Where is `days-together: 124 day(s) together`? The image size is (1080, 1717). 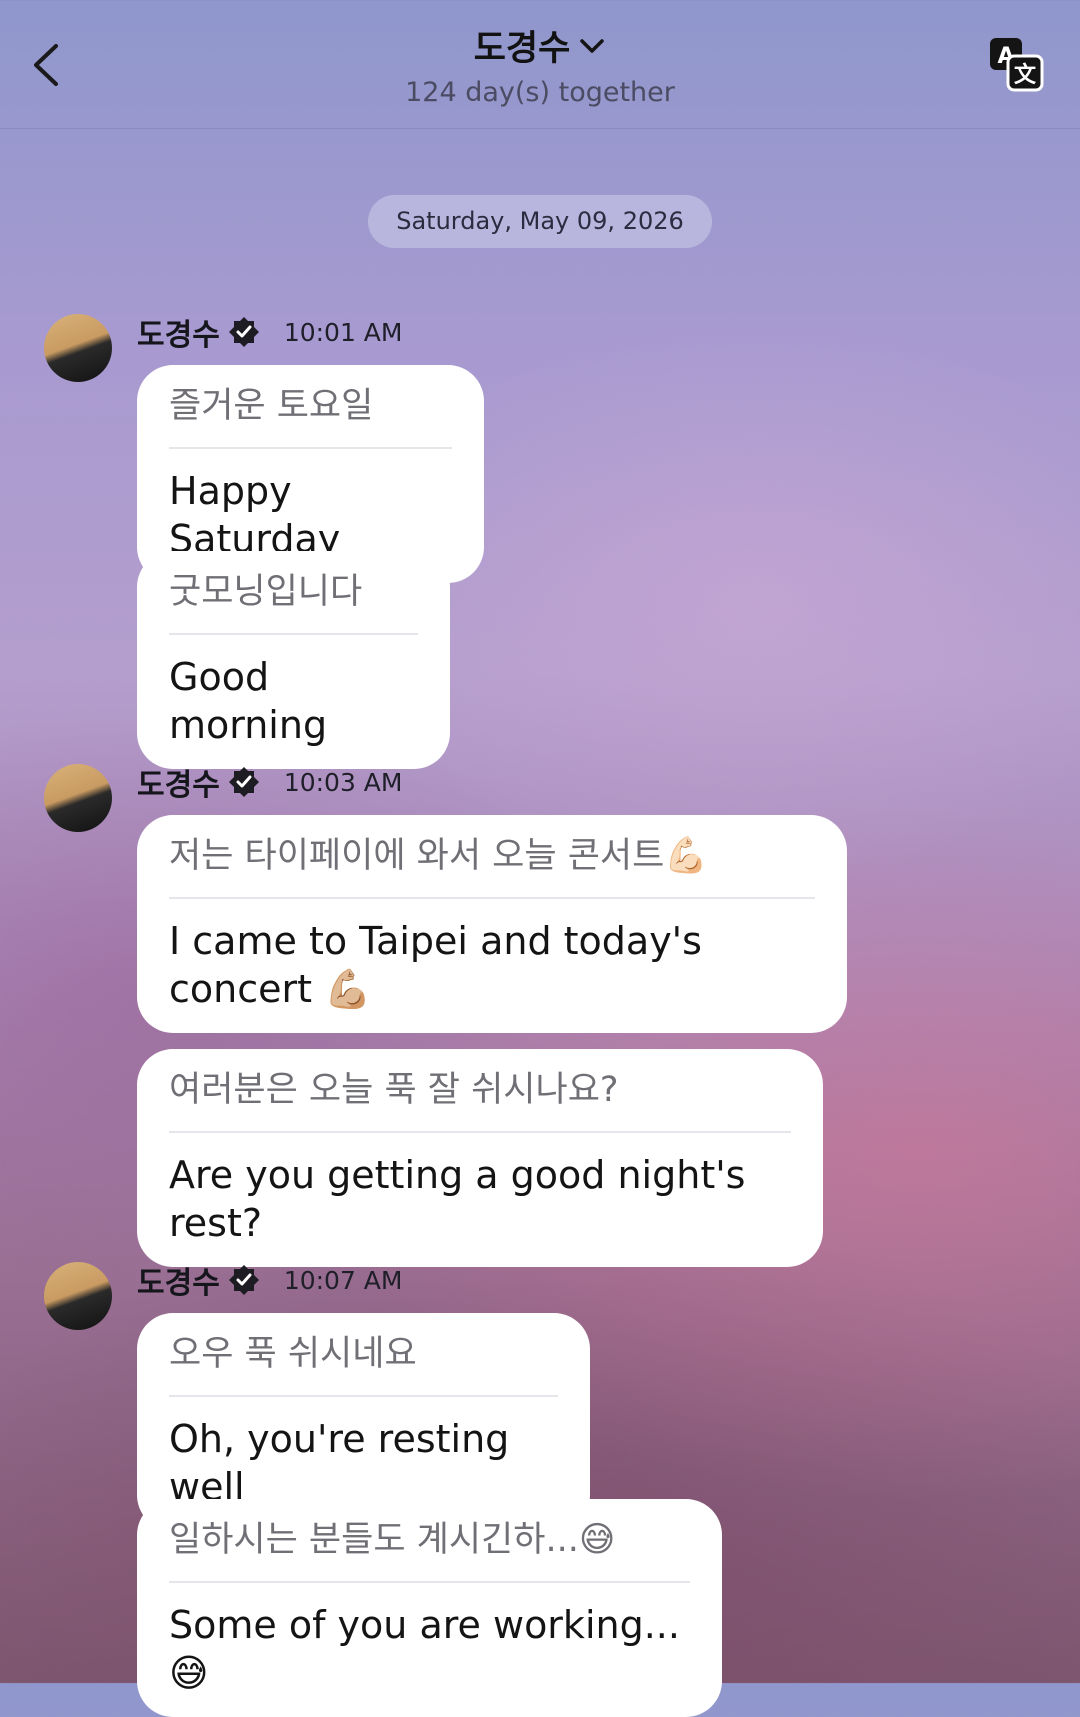 days-together: 124 day(s) together is located at coordinates (540, 92).